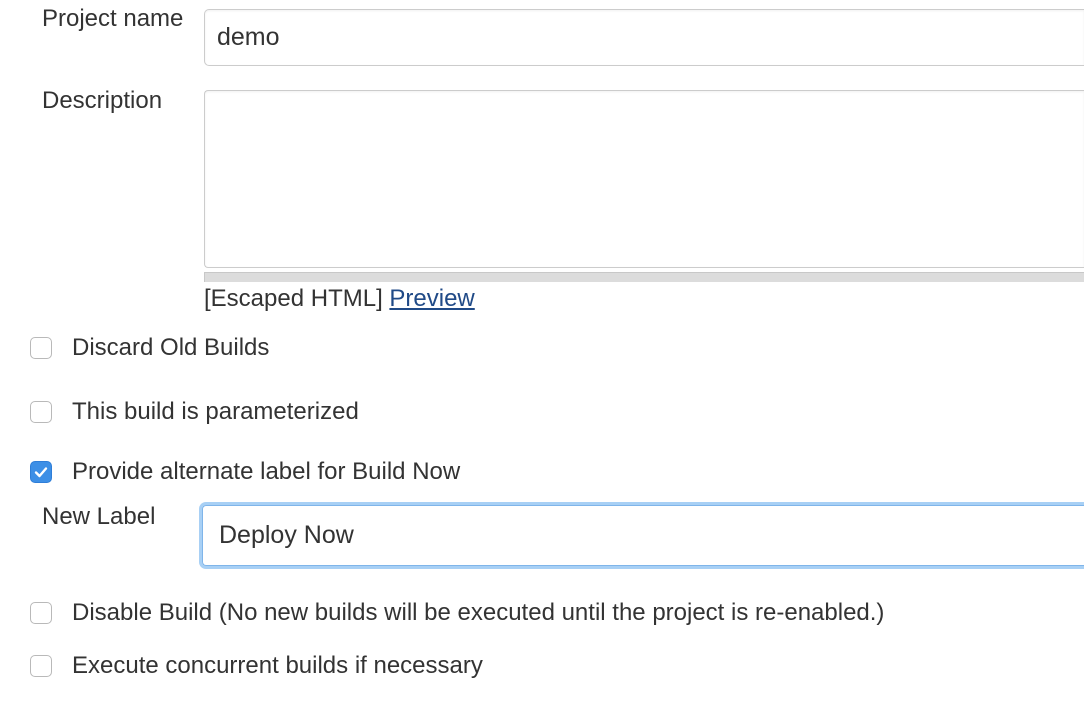  Describe the element at coordinates (41, 613) in the screenshot. I see `disable-build-checkbox` at that location.